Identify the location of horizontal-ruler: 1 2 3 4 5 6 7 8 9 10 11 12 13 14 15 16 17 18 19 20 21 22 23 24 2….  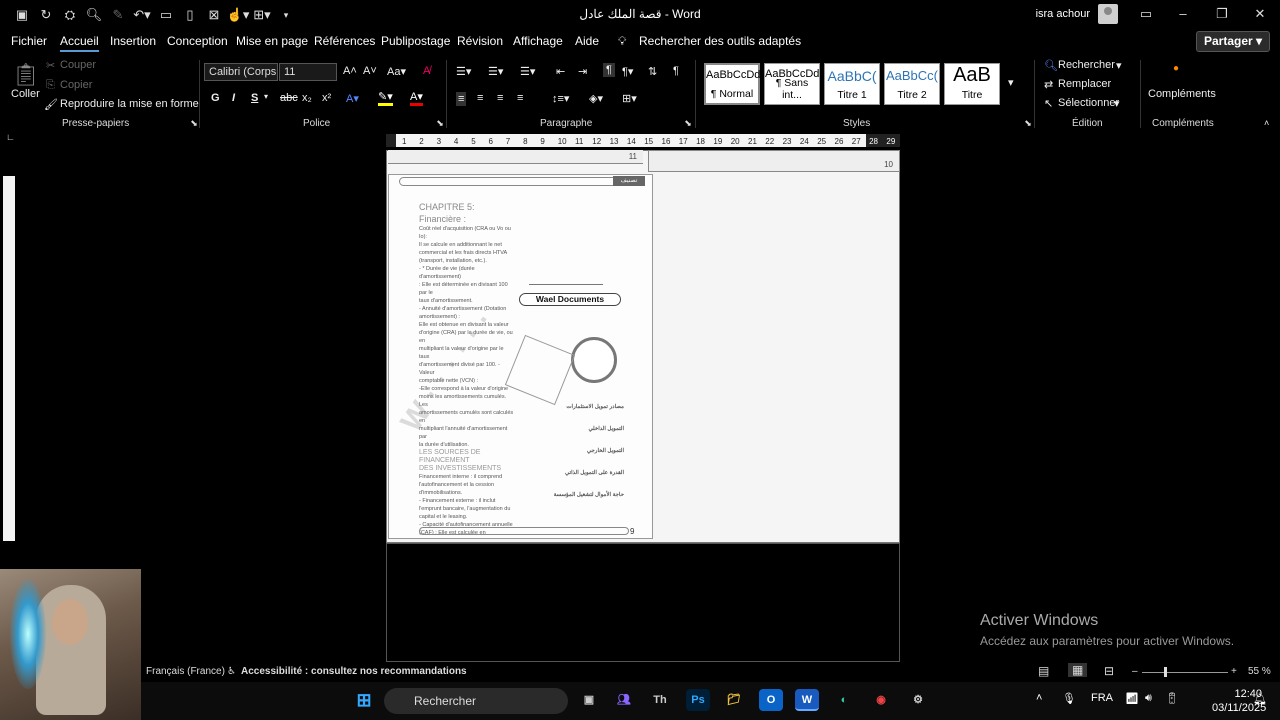
(643, 140).